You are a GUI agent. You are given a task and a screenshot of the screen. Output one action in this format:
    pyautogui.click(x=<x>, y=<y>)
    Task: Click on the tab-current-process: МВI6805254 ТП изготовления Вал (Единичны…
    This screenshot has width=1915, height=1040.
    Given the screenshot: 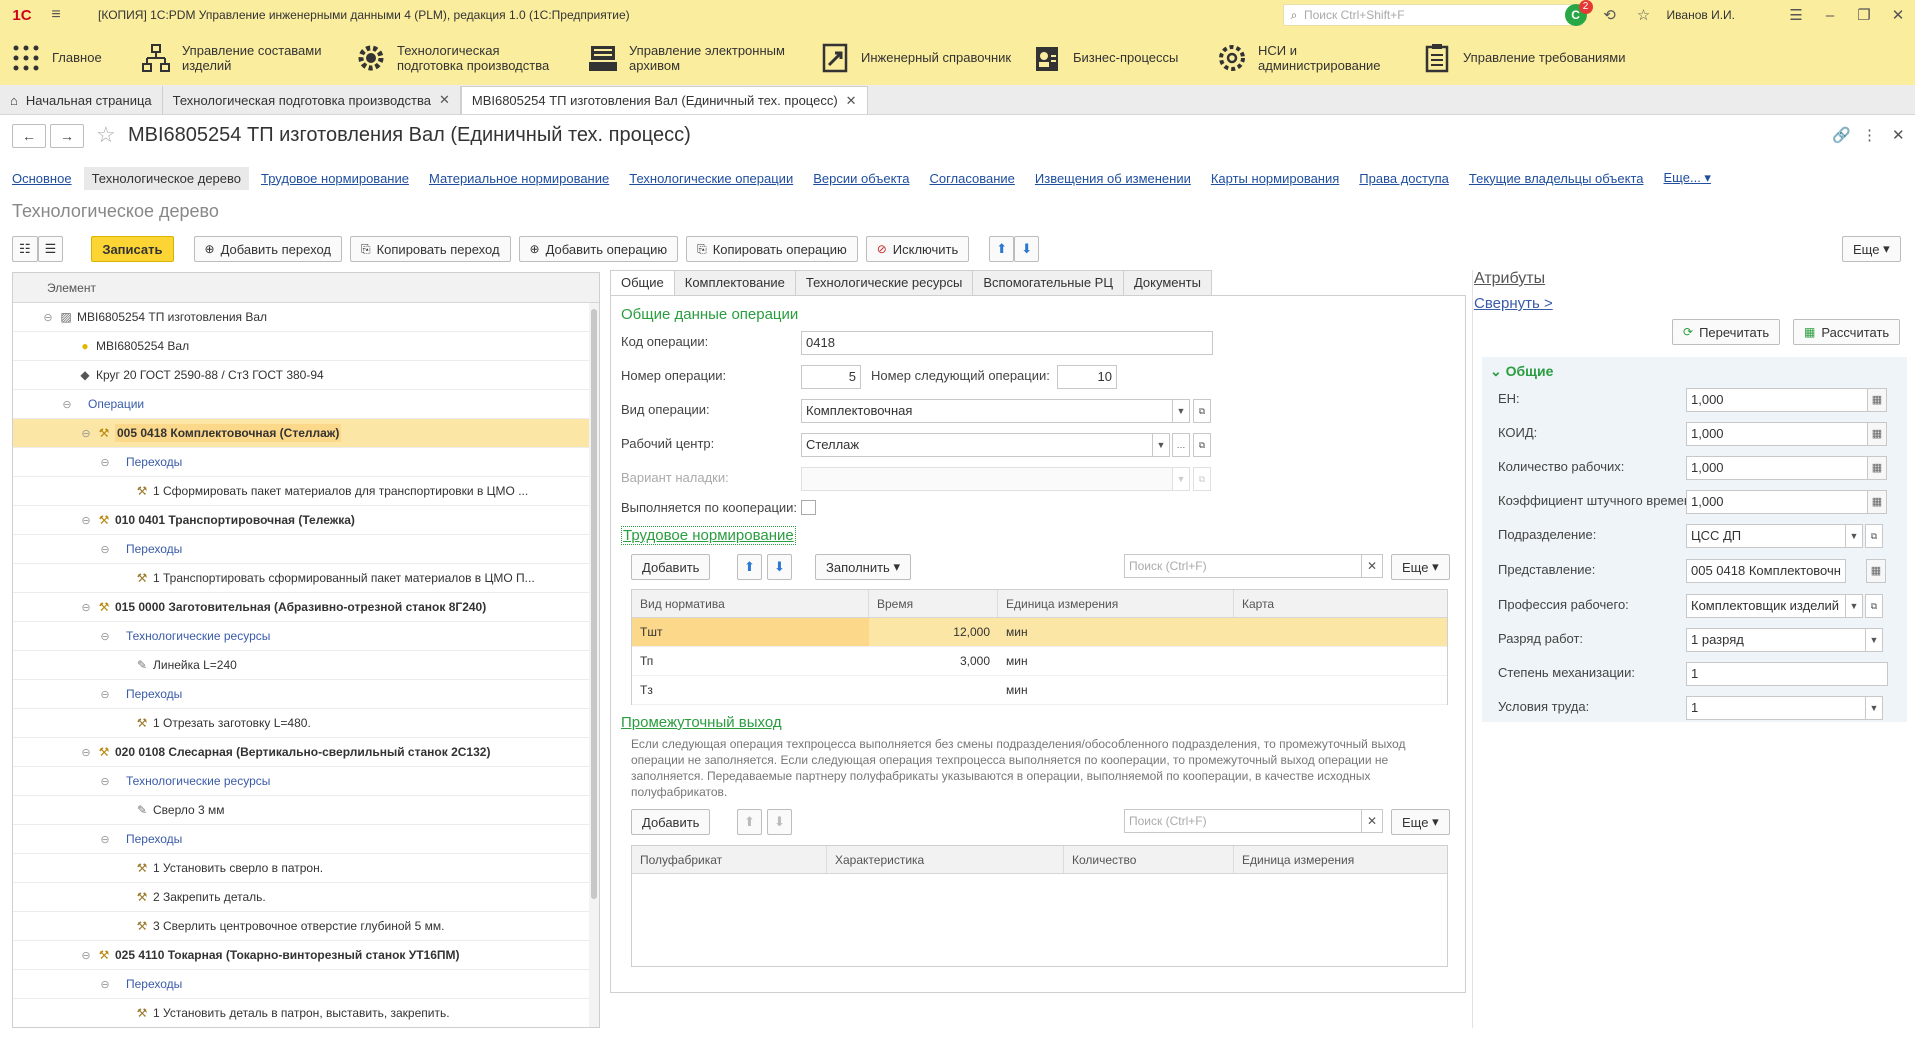 What is the action you would take?
    pyautogui.click(x=664, y=100)
    